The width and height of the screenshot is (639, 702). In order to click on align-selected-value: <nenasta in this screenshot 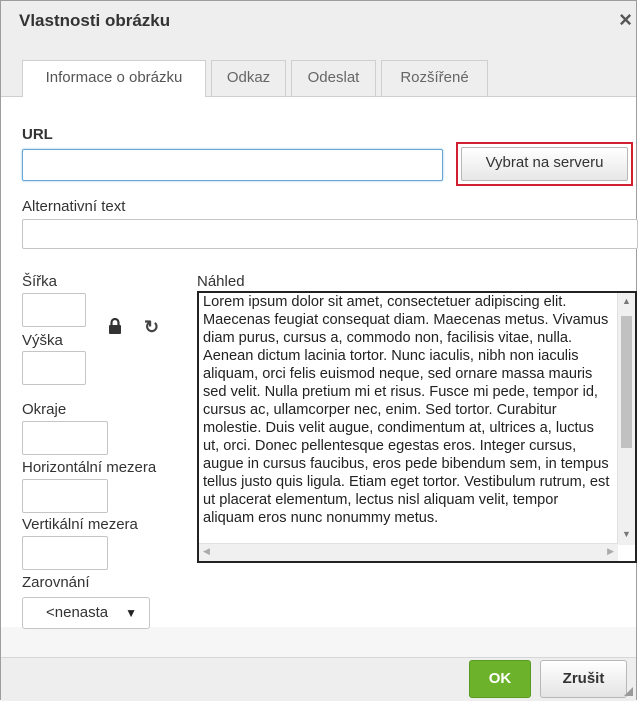, I will do `click(77, 612)`.